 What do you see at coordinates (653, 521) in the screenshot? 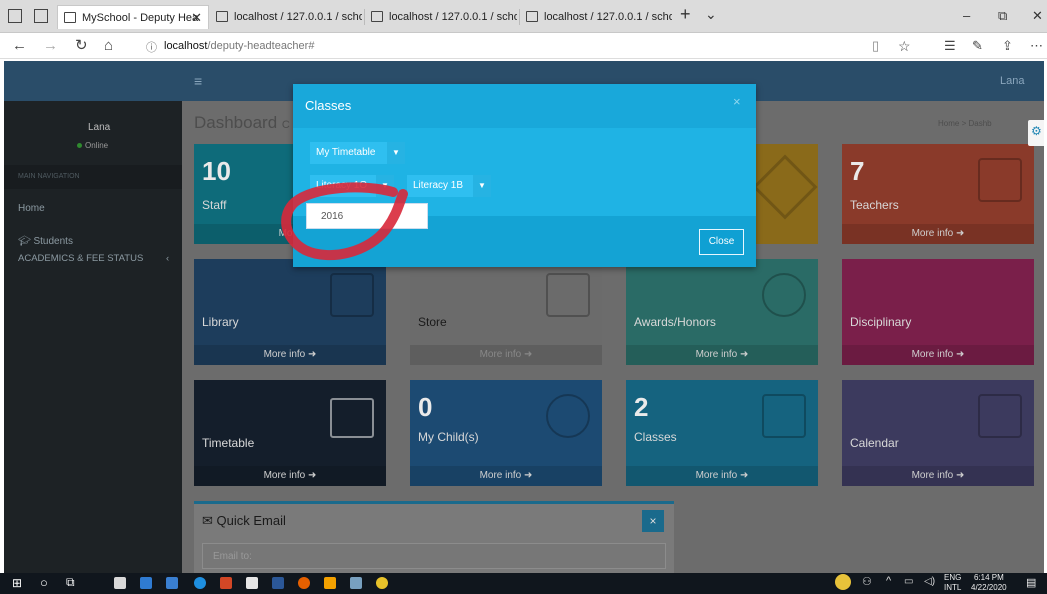
I see `quick-email-close-button: ×` at bounding box center [653, 521].